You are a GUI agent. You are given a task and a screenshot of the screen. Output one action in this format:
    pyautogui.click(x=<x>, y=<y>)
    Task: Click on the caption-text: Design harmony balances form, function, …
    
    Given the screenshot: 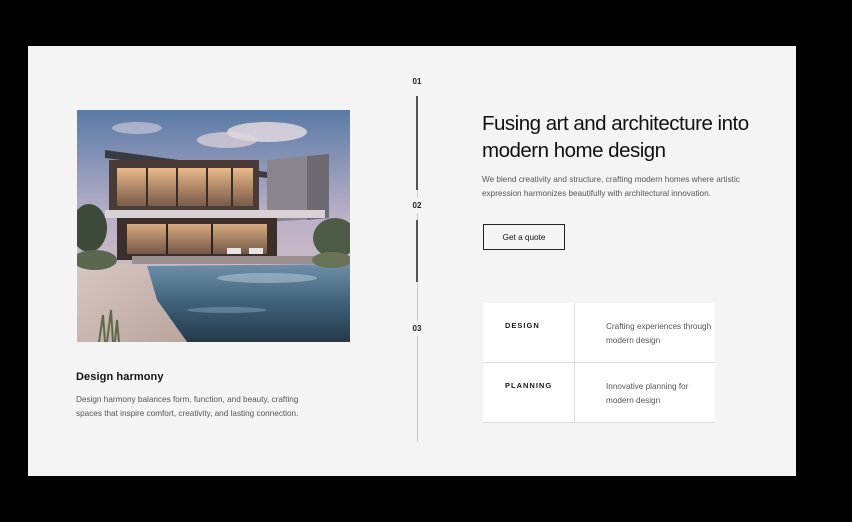 What is the action you would take?
    pyautogui.click(x=187, y=406)
    